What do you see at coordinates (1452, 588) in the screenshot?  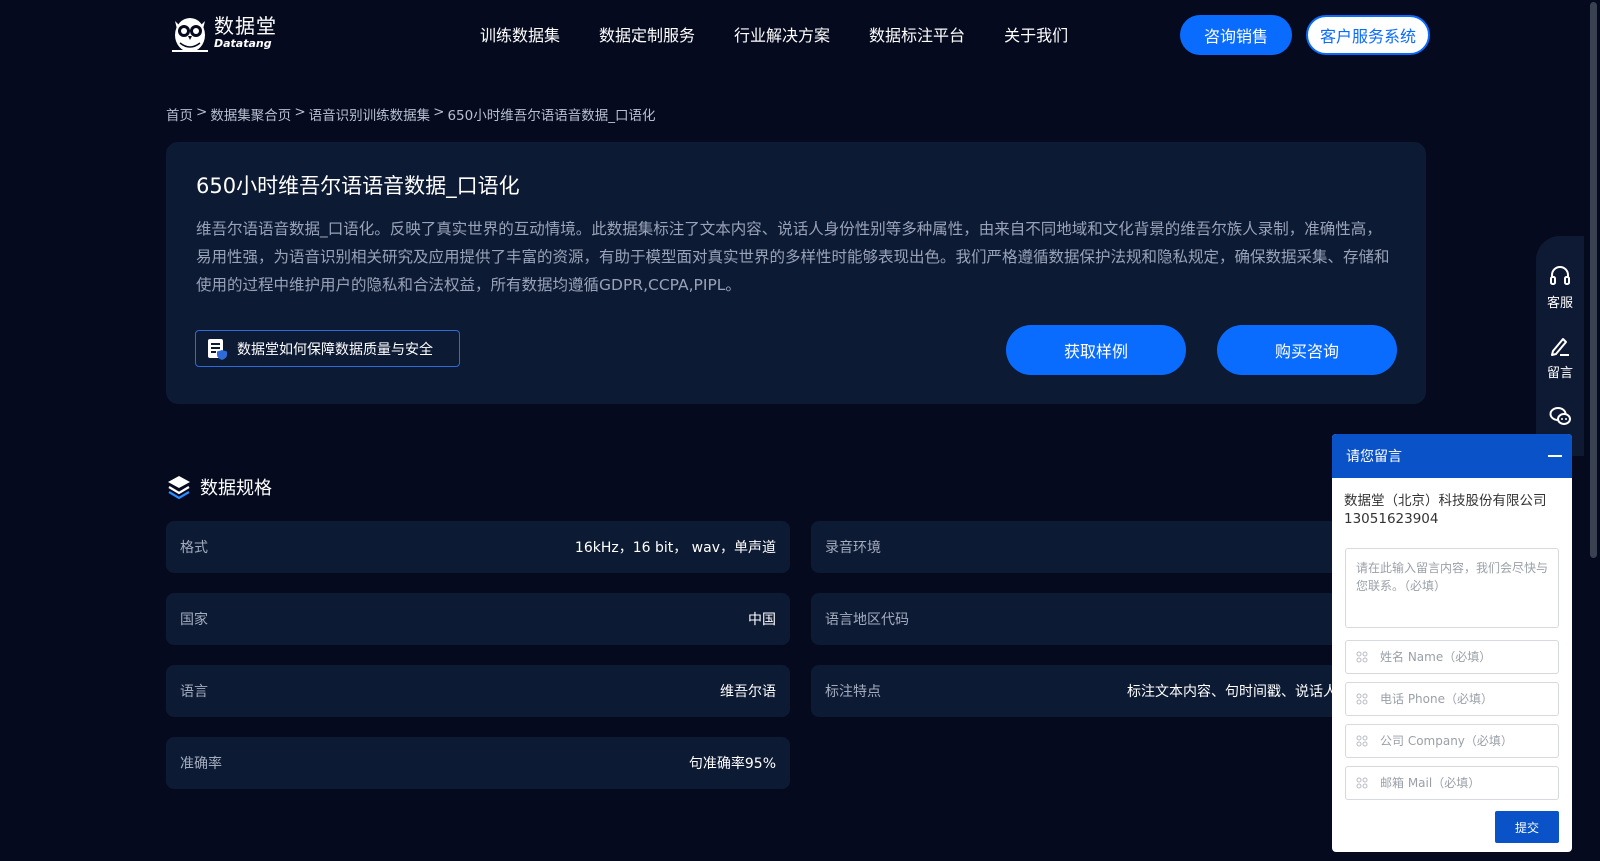 I see `message-textarea` at bounding box center [1452, 588].